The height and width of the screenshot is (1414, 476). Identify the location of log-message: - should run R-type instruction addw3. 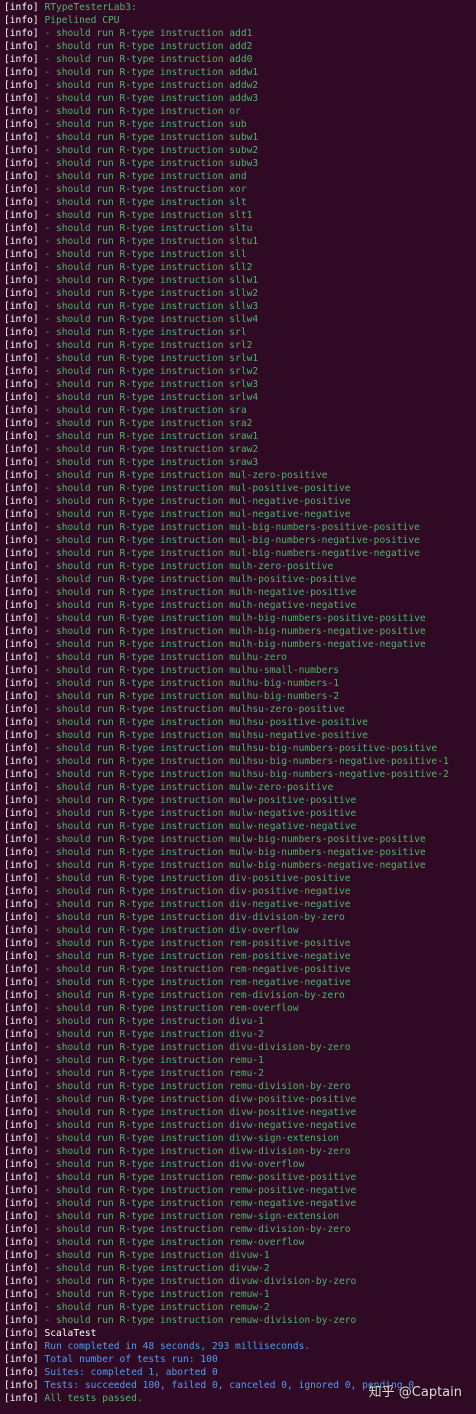
(151, 98).